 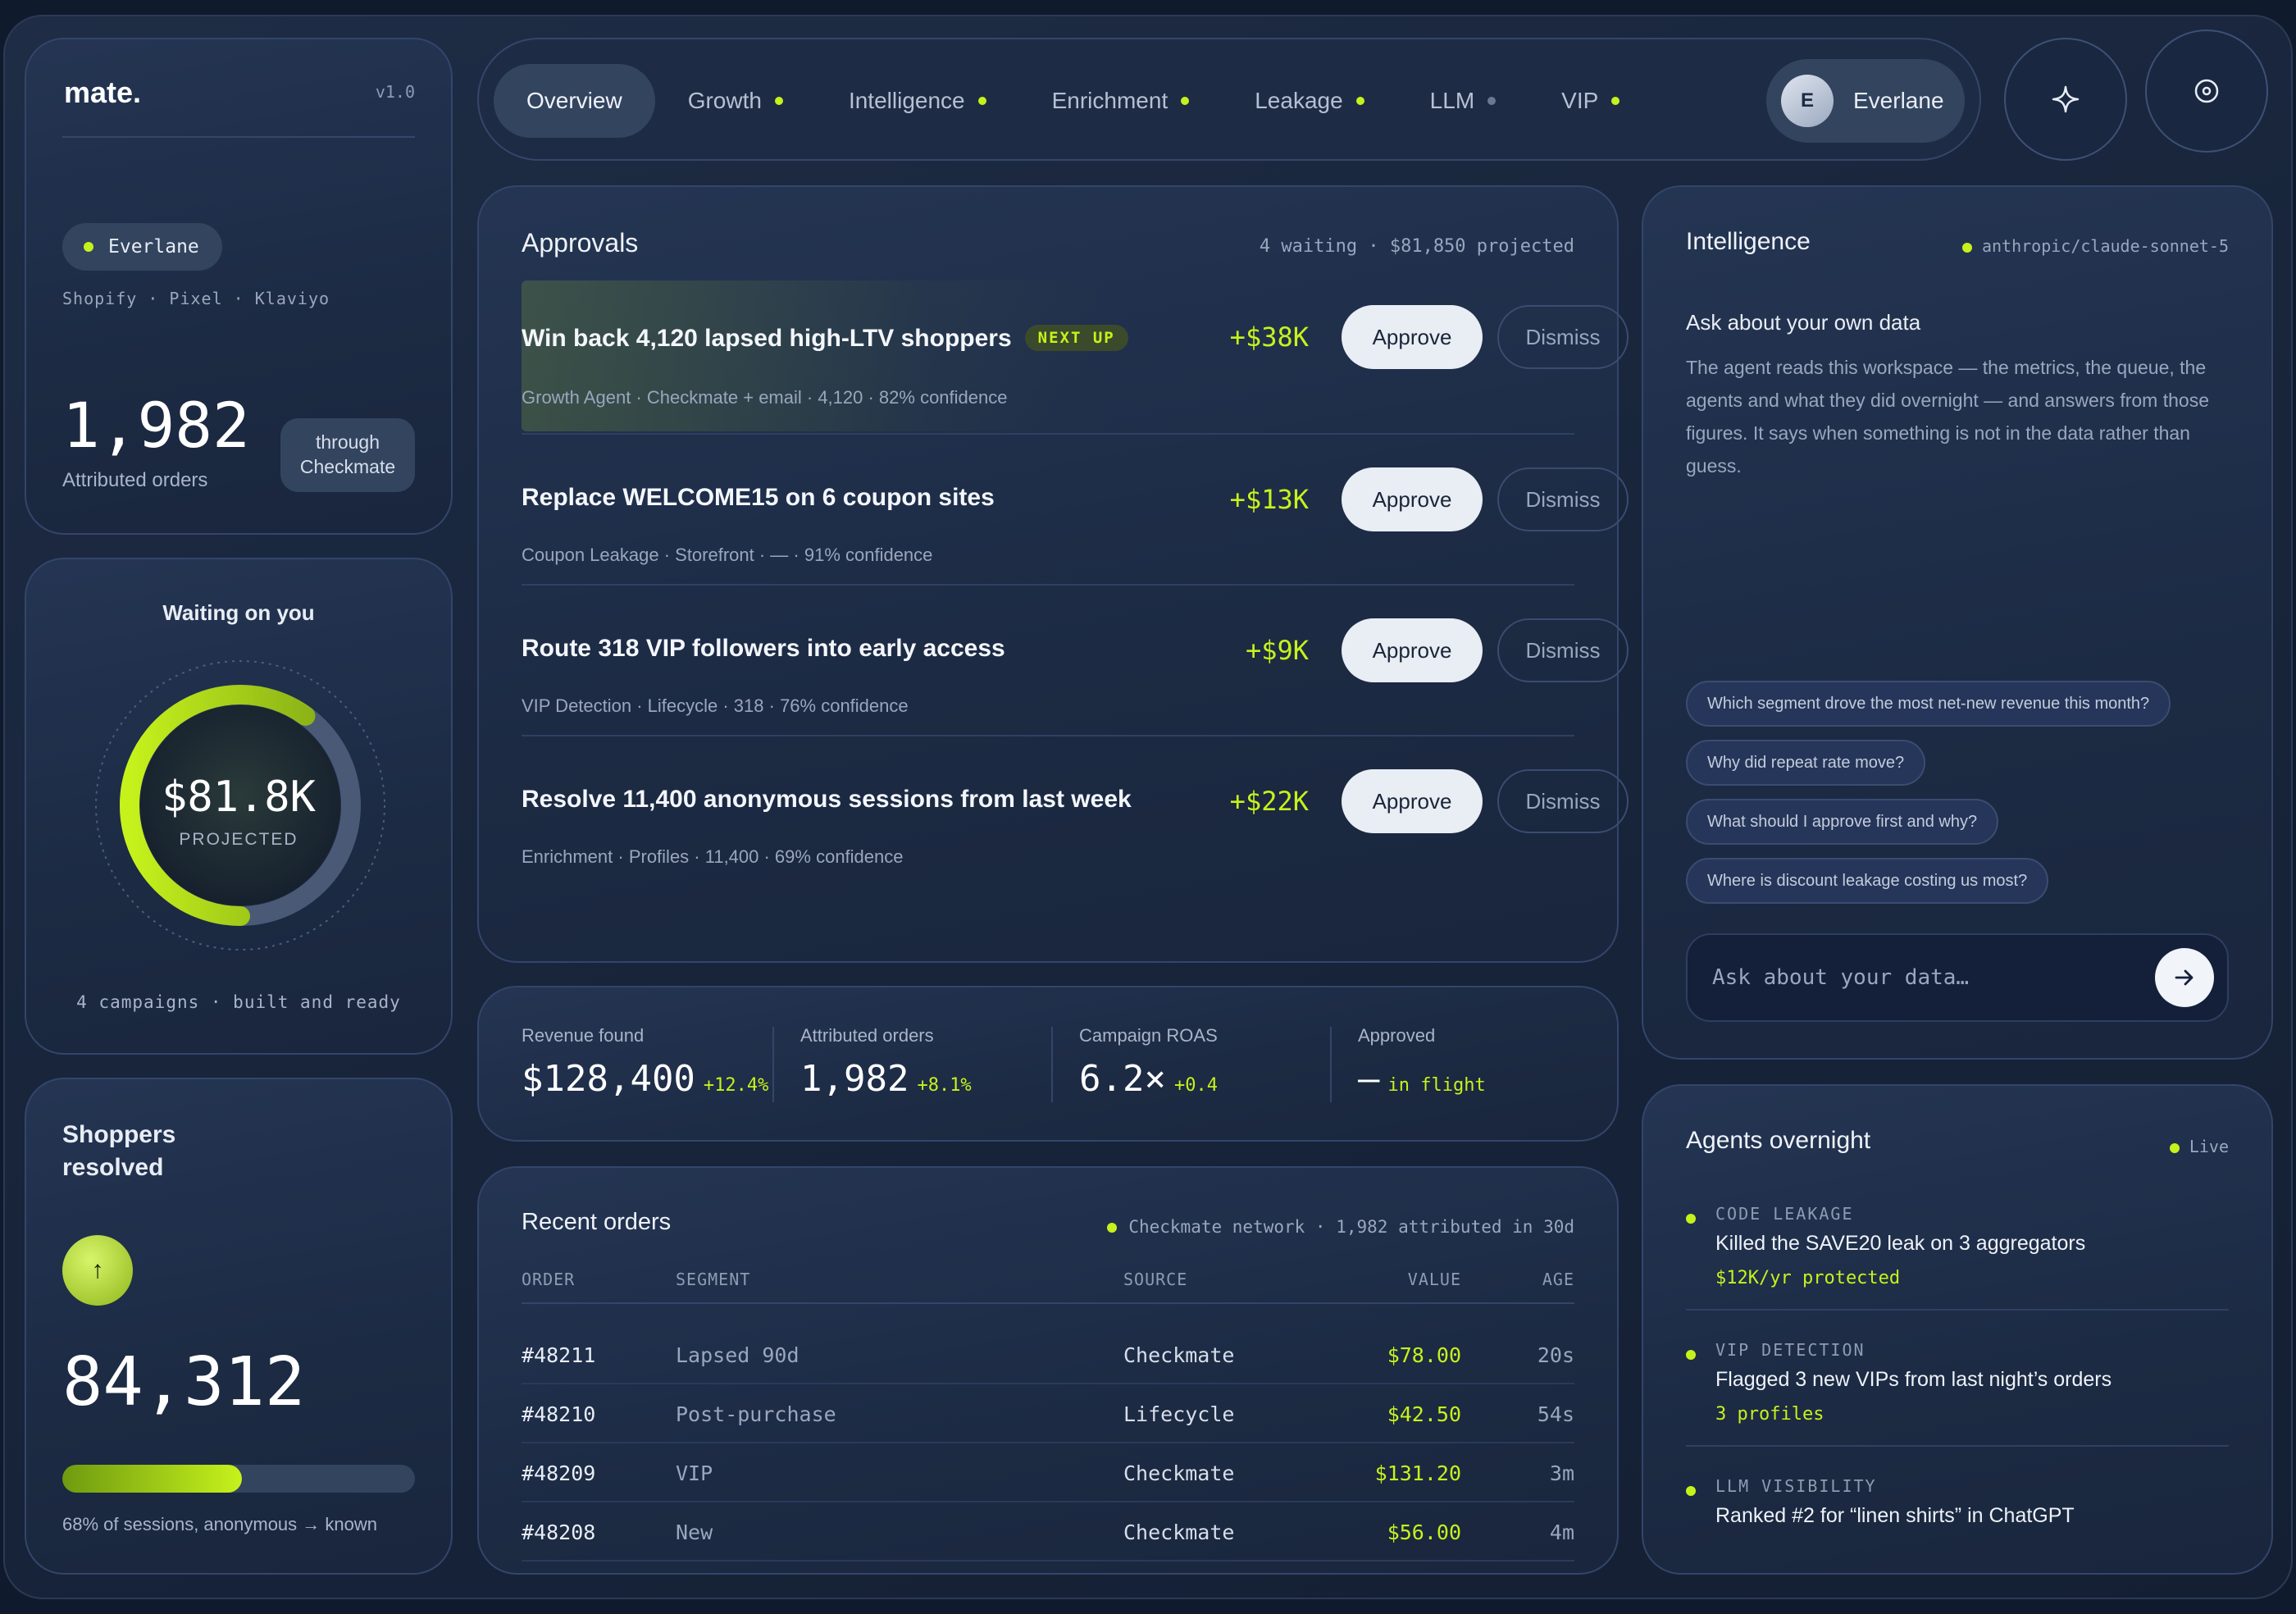 I want to click on tab-overview: Overview, so click(x=574, y=101).